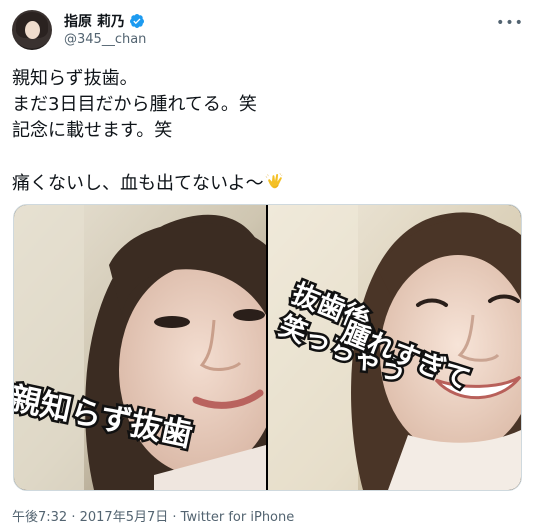 Image resolution: width=533 pixels, height=532 pixels. I want to click on name-row: 指原 莉乃, so click(104, 21).